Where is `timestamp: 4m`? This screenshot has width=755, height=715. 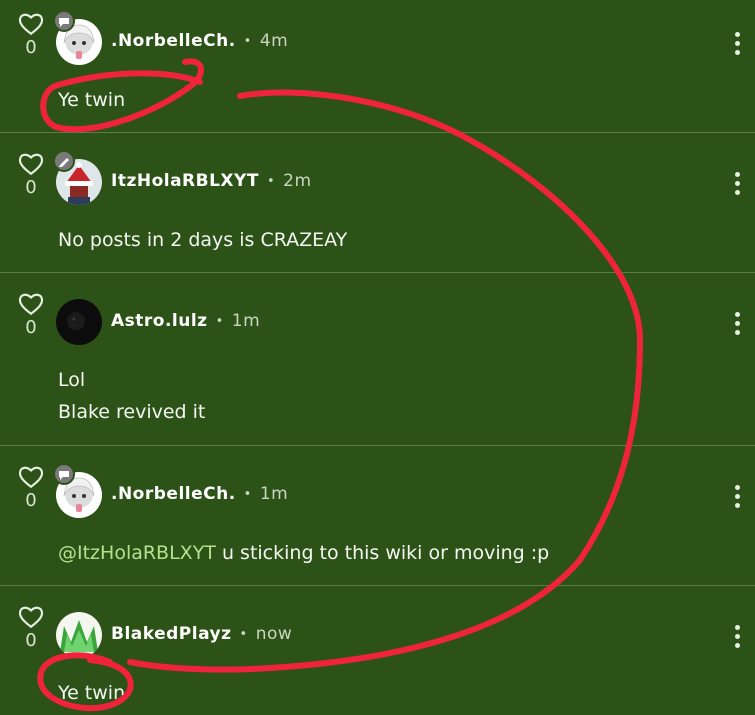 timestamp: 4m is located at coordinates (266, 41).